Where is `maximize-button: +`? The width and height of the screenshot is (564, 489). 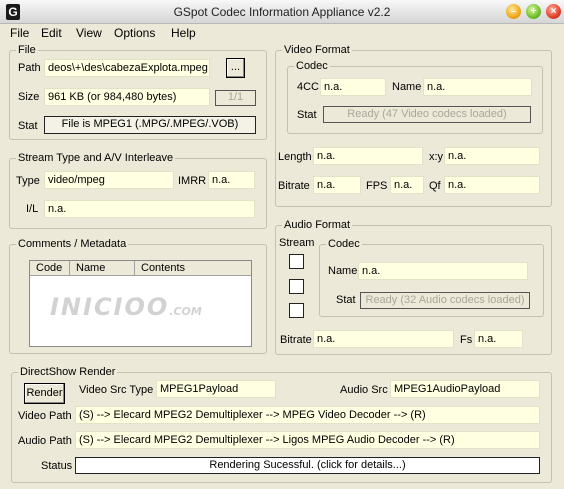
maximize-button: + is located at coordinates (533, 11).